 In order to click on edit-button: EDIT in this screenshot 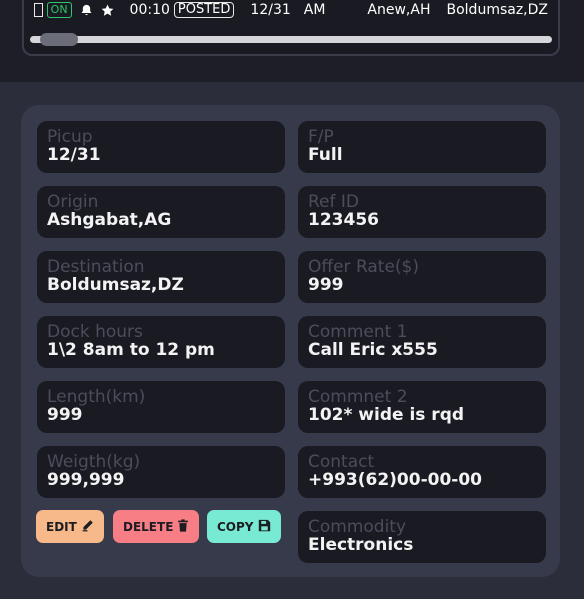, I will do `click(70, 526)`.